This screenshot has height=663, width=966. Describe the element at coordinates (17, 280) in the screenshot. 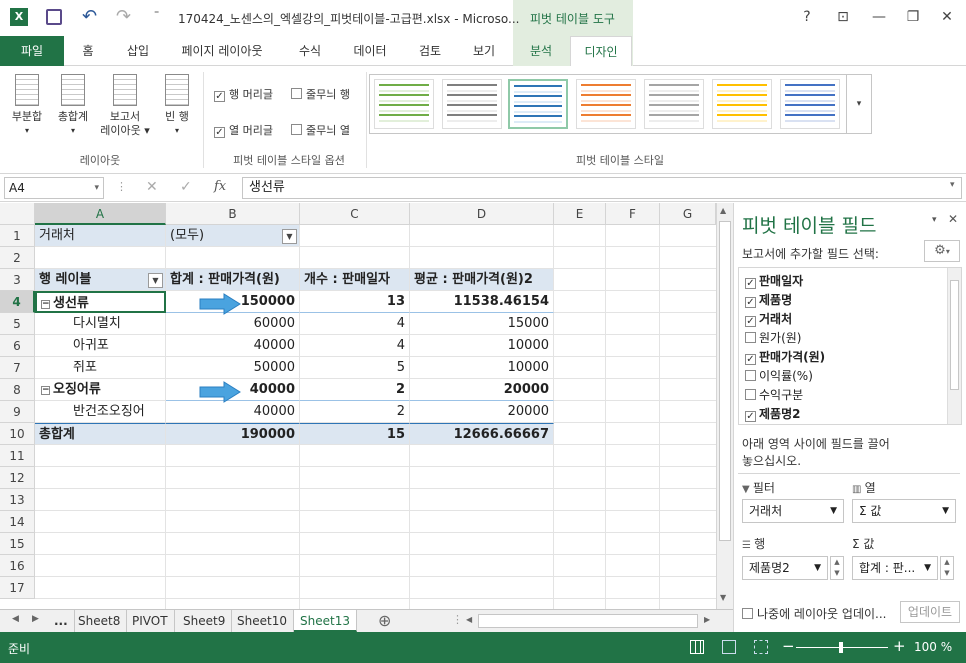

I see `row-header: 3` at that location.